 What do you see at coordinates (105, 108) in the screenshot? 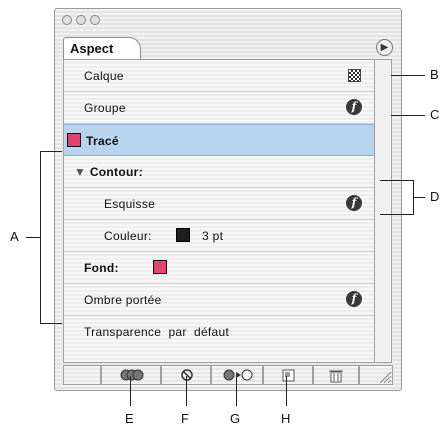
I see `list-item-label: Groupe` at bounding box center [105, 108].